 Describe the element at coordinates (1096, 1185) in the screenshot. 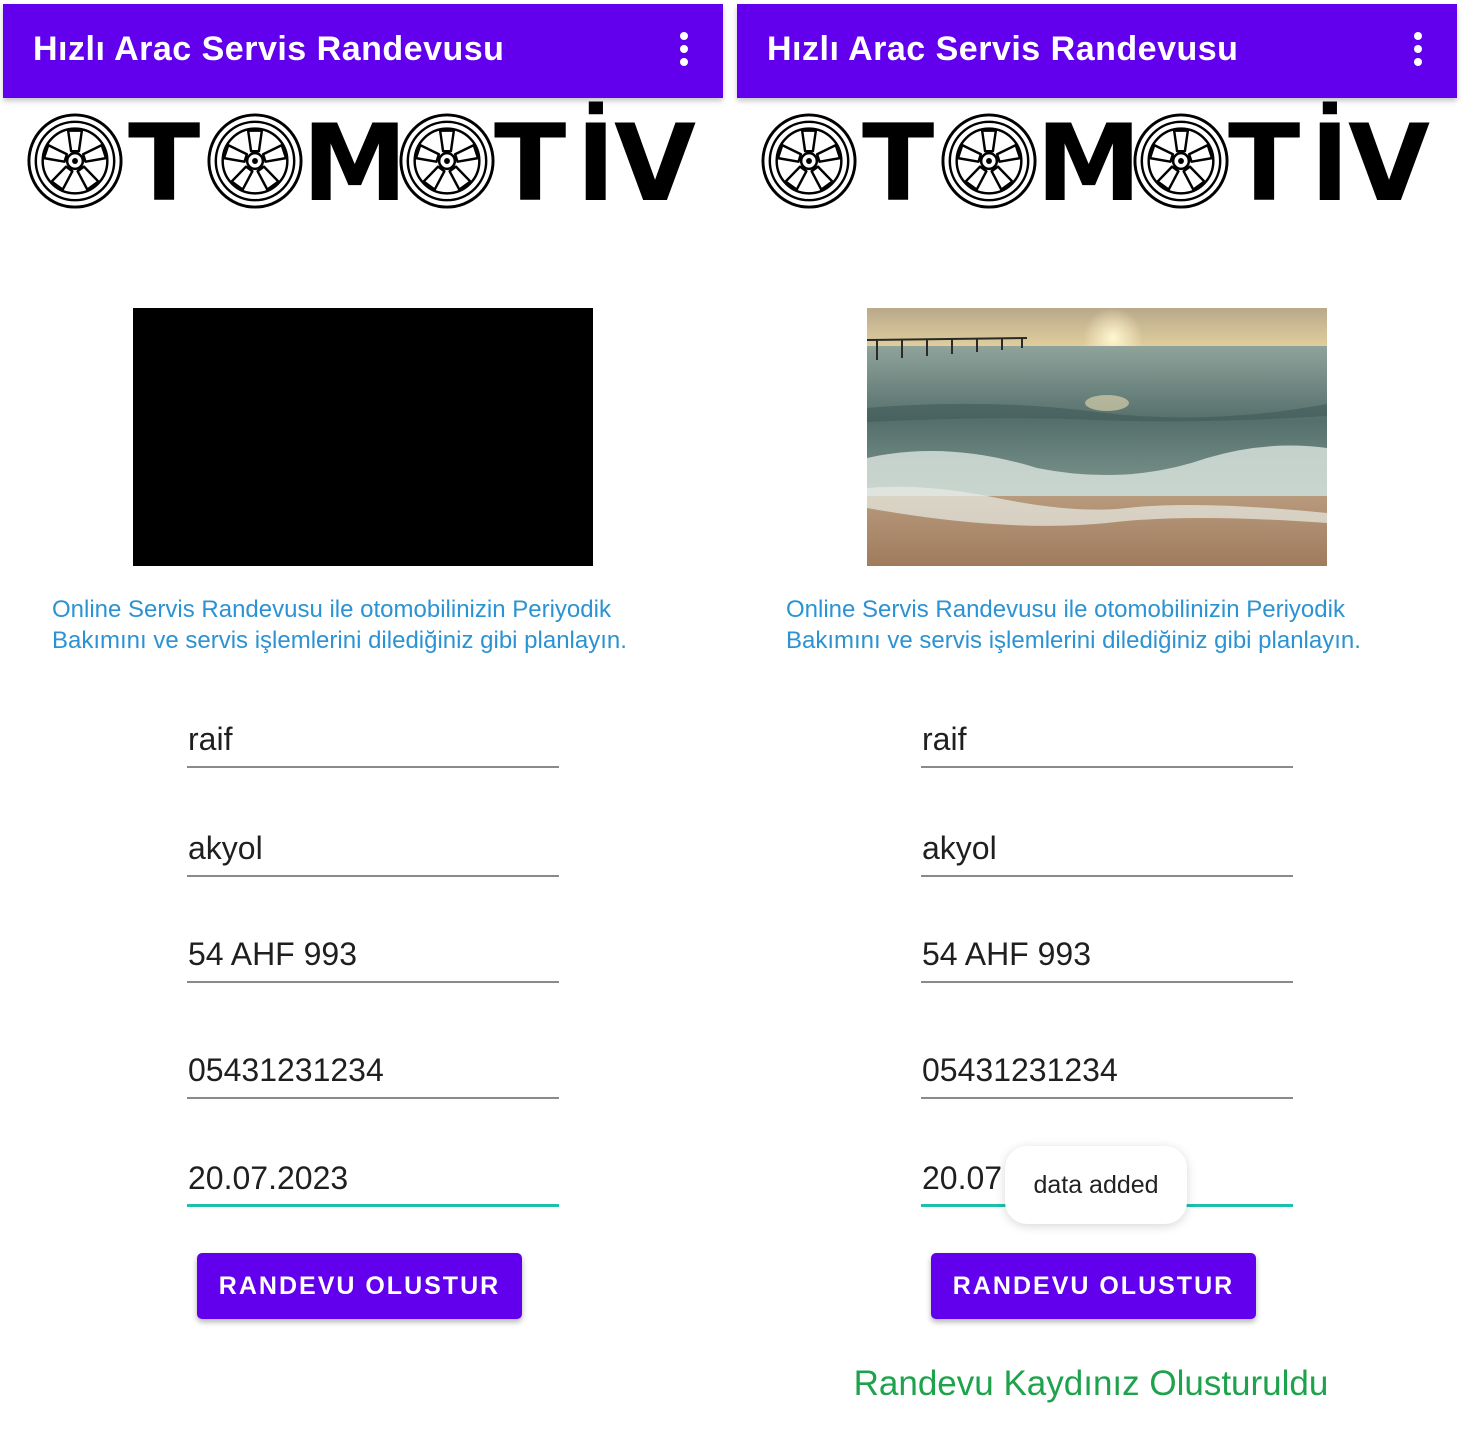

I see `toast-message: data added` at that location.